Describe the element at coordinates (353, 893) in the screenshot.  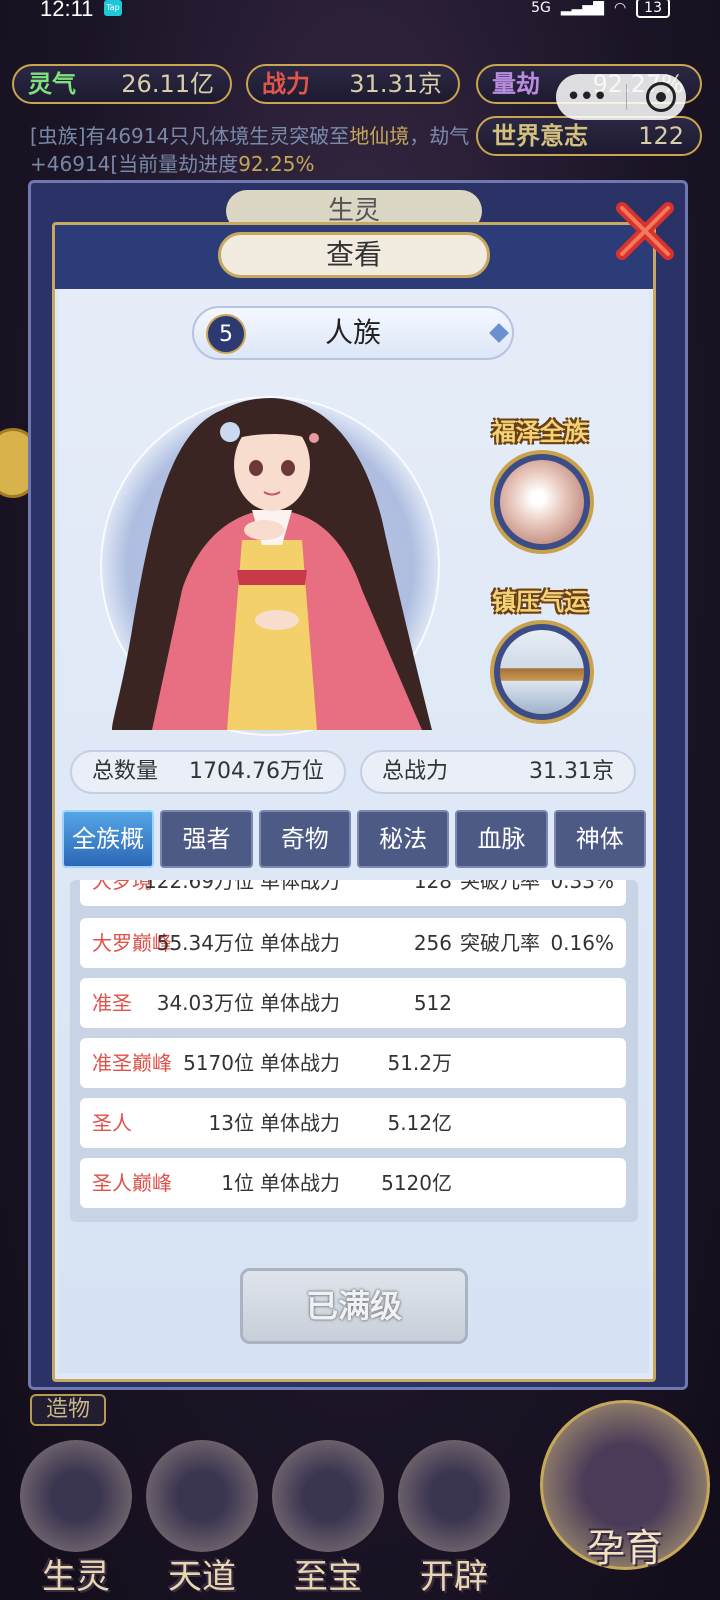
I see `table-row: 大罗境 122.69万位 单体战力 128 突破几率 0.33%` at that location.